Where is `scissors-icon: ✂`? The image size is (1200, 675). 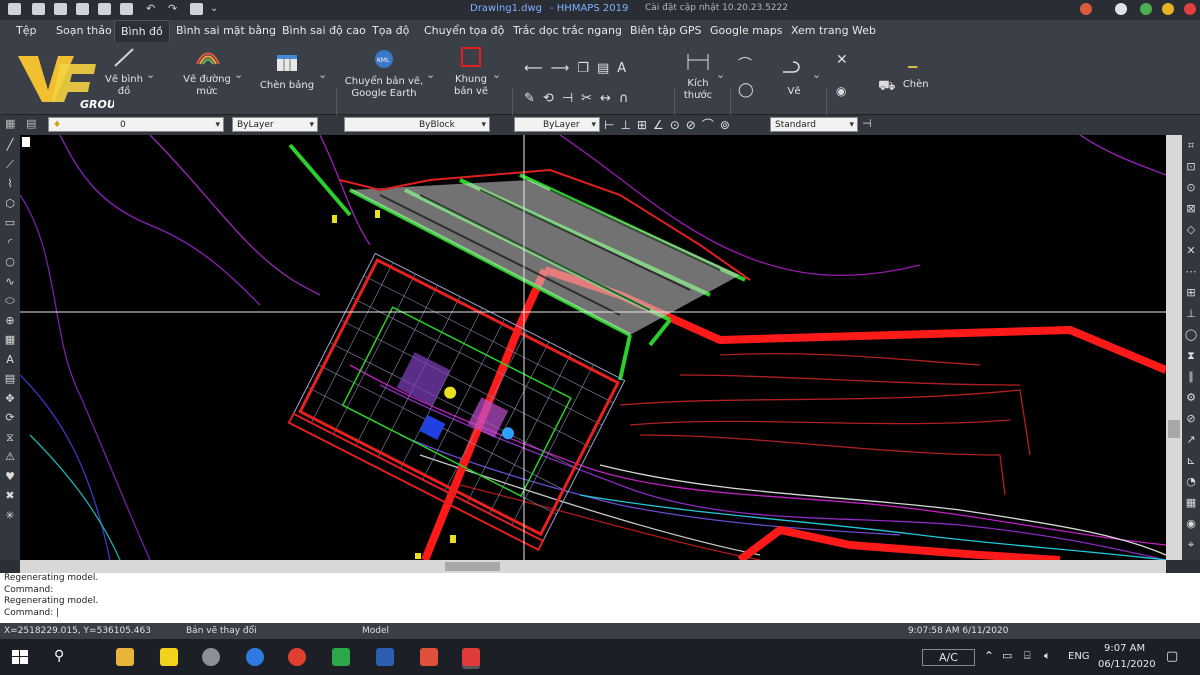 scissors-icon: ✂ is located at coordinates (590, 98).